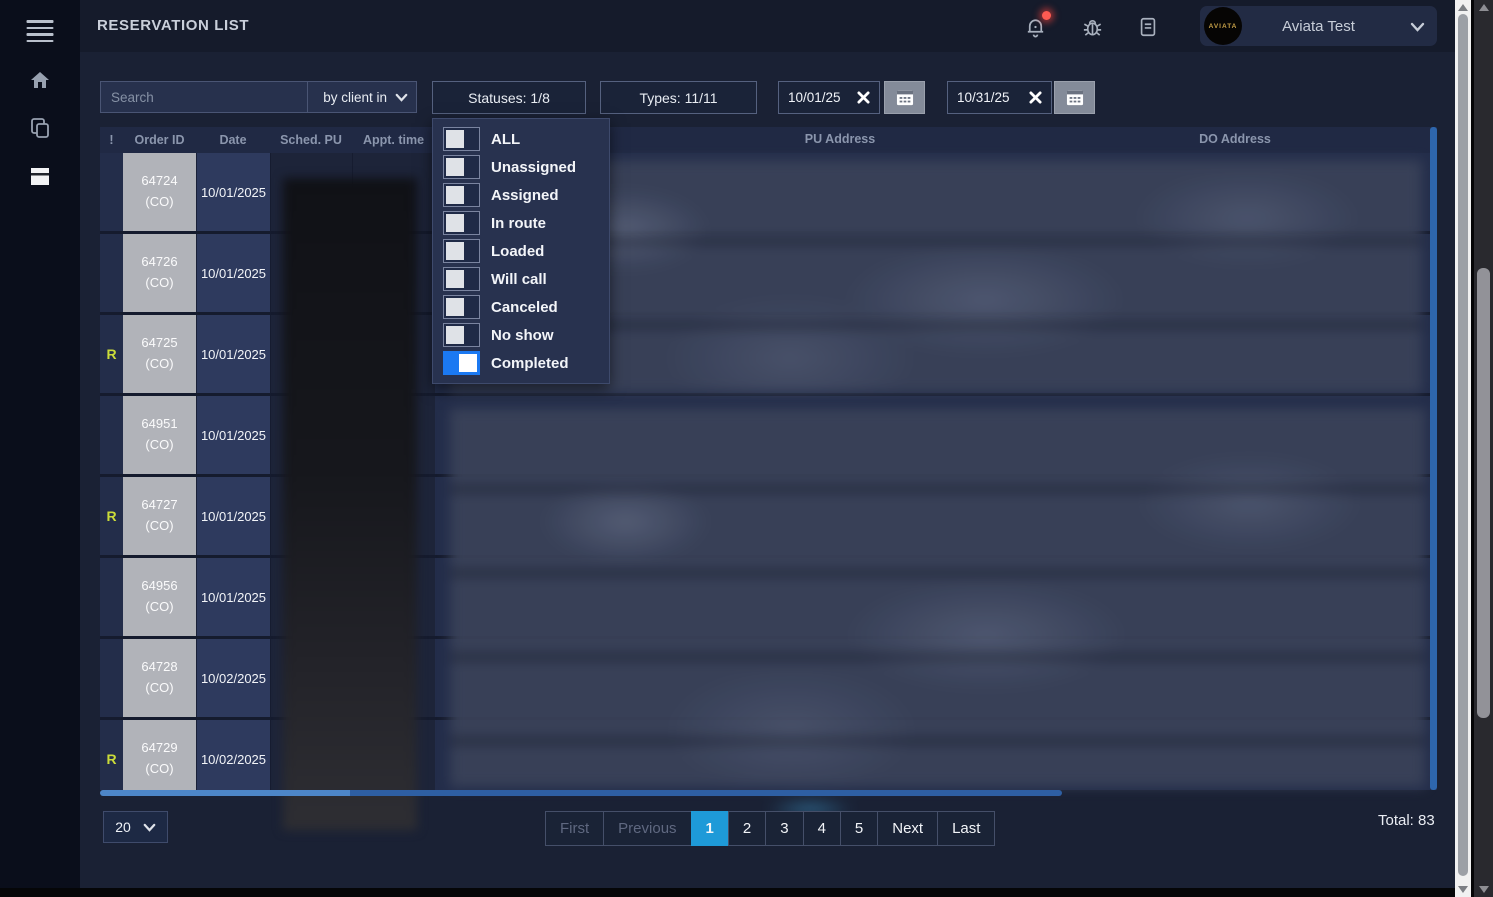 This screenshot has height=897, width=1493. What do you see at coordinates (159, 192) in the screenshot?
I see `order-id-cell: 64724 (CO)` at bounding box center [159, 192].